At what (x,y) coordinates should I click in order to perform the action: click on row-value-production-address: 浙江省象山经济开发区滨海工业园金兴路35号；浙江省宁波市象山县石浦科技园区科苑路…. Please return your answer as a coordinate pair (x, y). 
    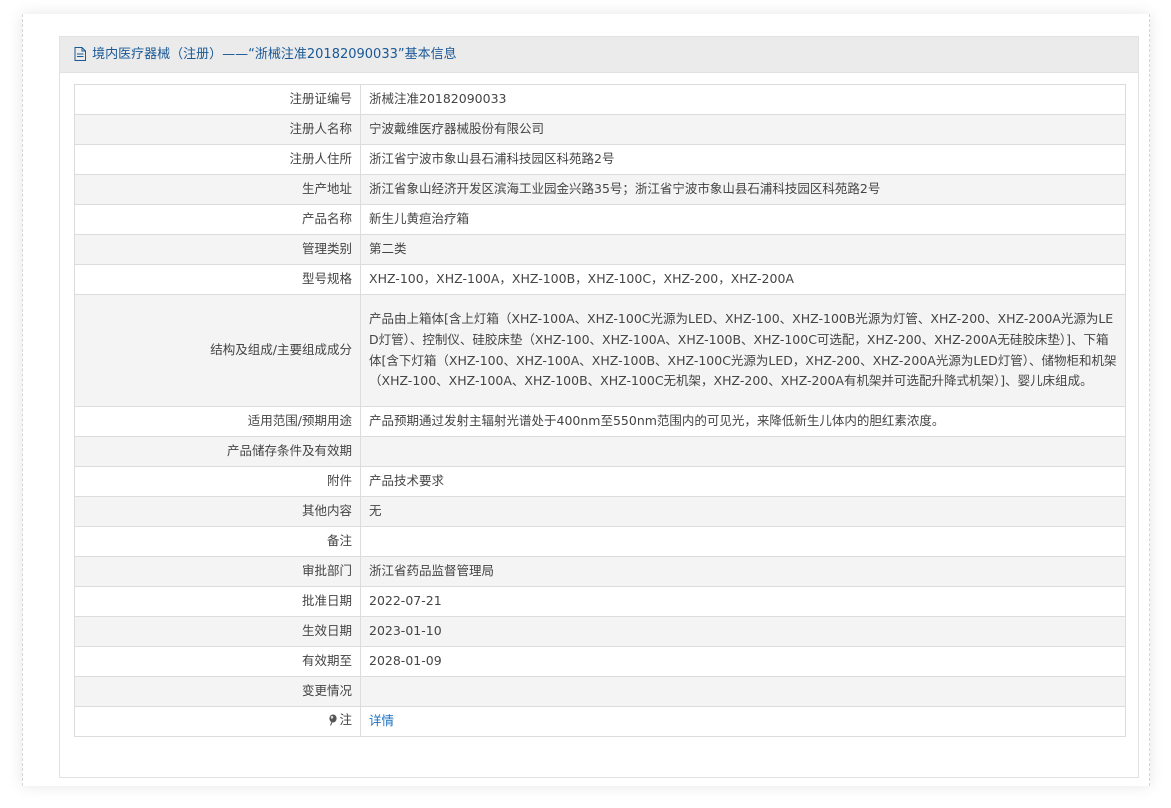
    Looking at the image, I should click on (743, 189).